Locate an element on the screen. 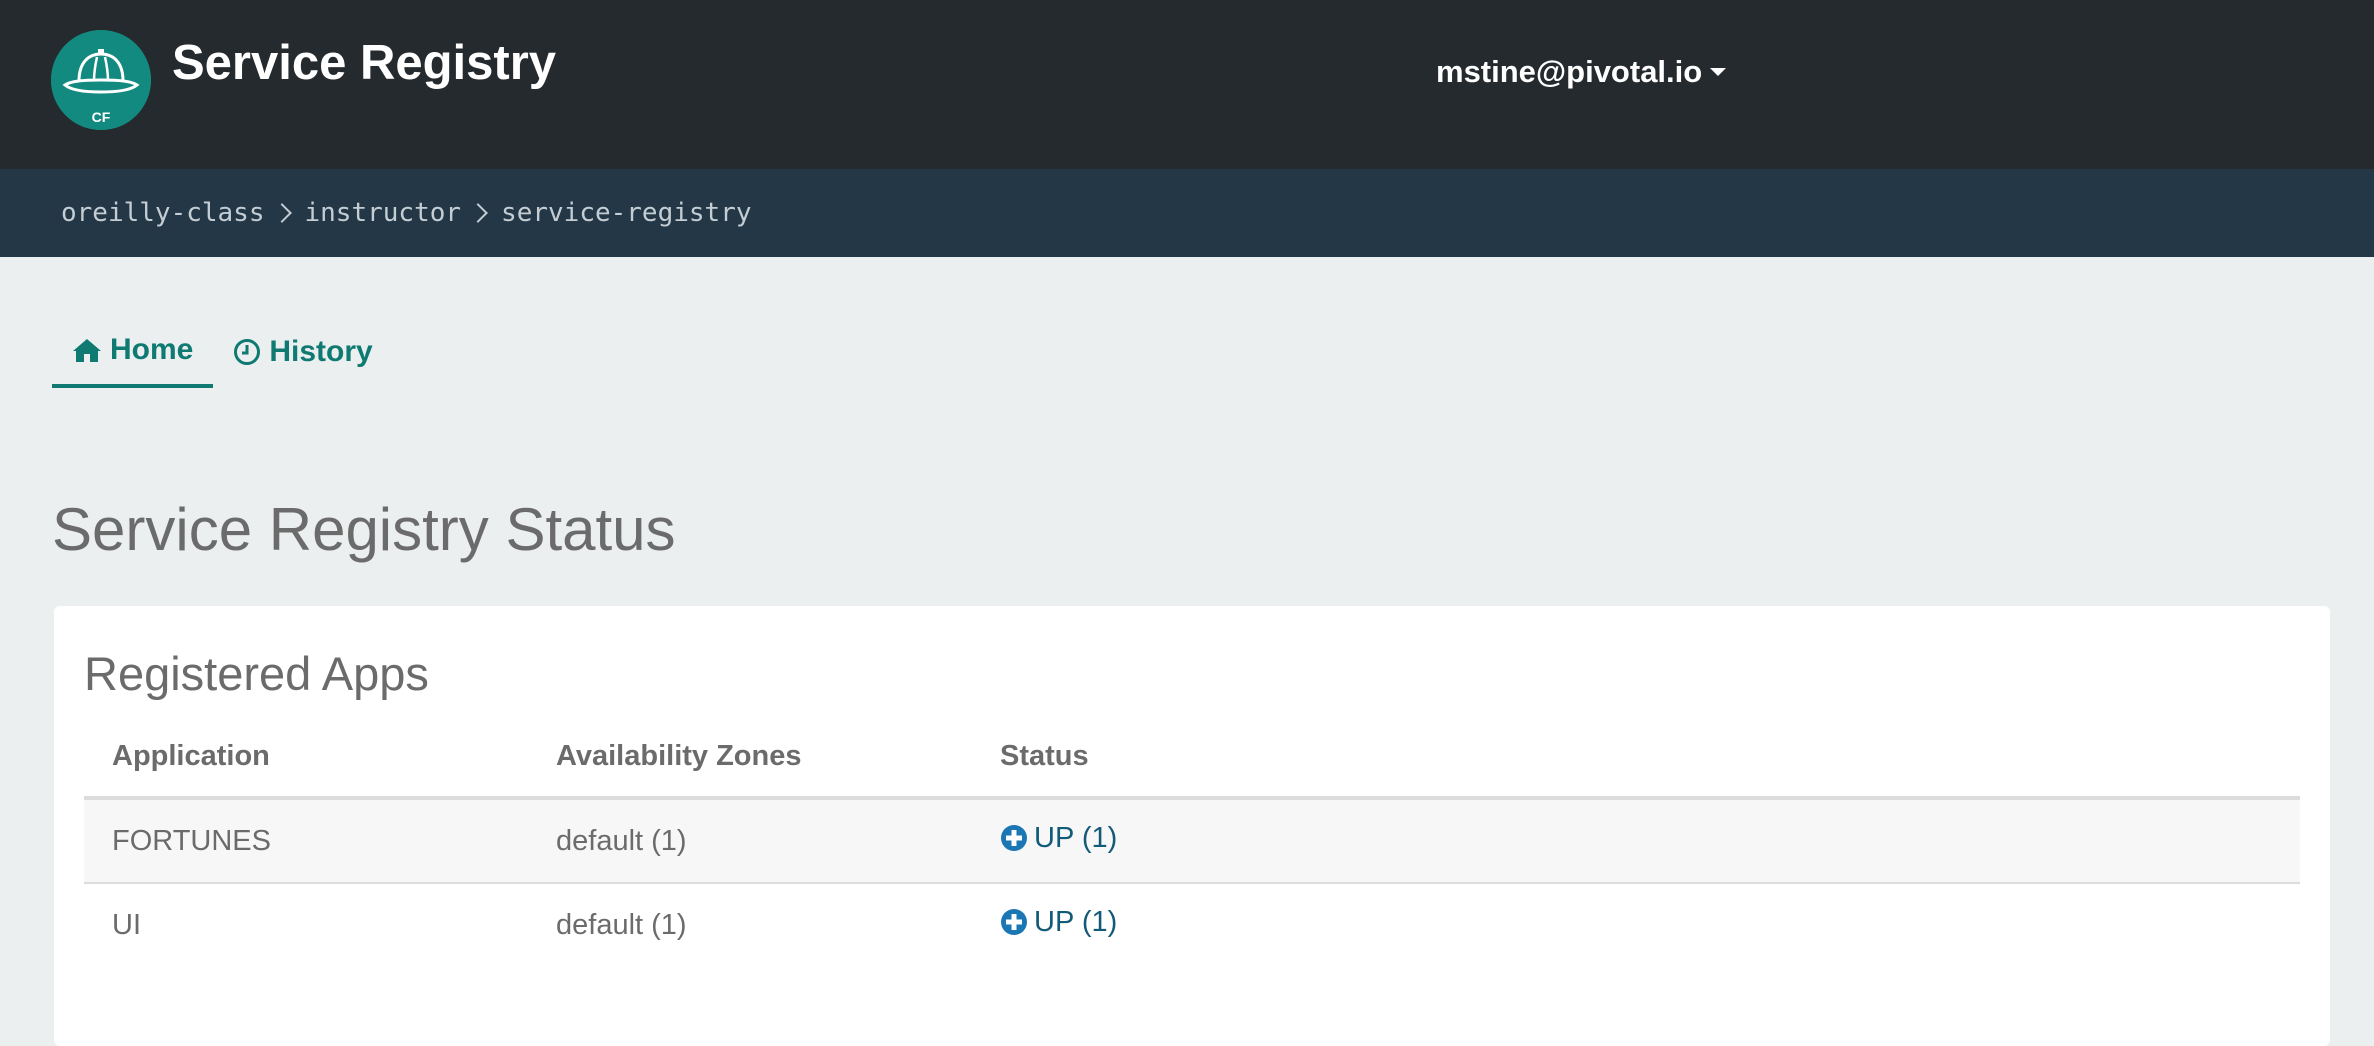  tab-history: History is located at coordinates (302, 352).